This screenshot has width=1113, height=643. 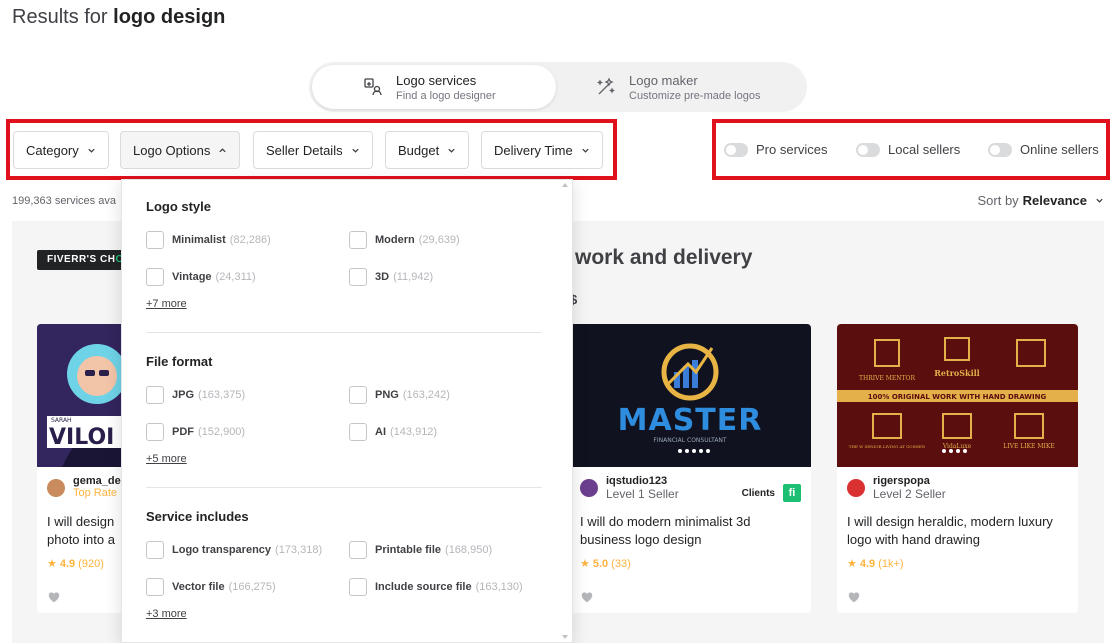 I want to click on scroll-down-arrow-icon, so click(x=565, y=637).